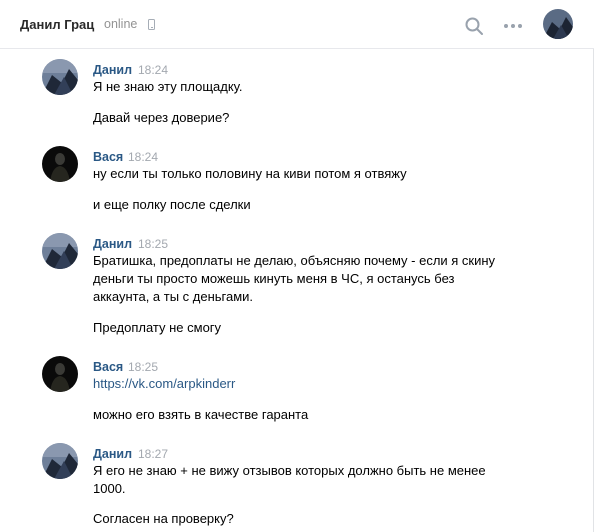 This screenshot has height=532, width=595. I want to click on peer-name: Данил Грац, so click(57, 24).